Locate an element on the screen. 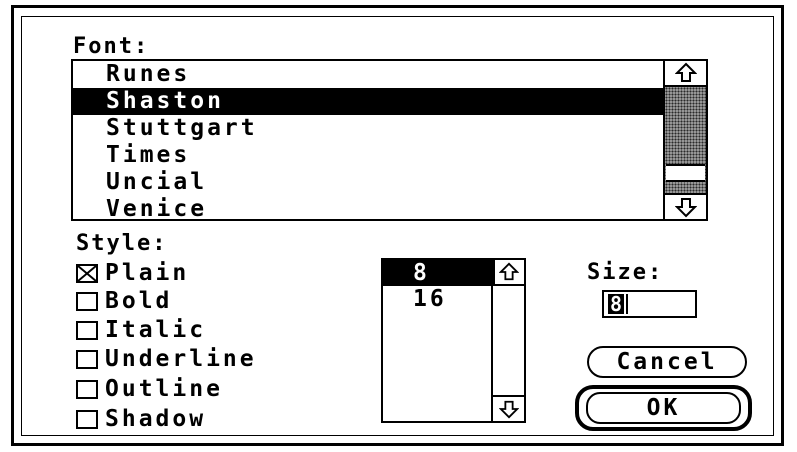  font-item-stuttgart: Stuttgart is located at coordinates (368, 128).